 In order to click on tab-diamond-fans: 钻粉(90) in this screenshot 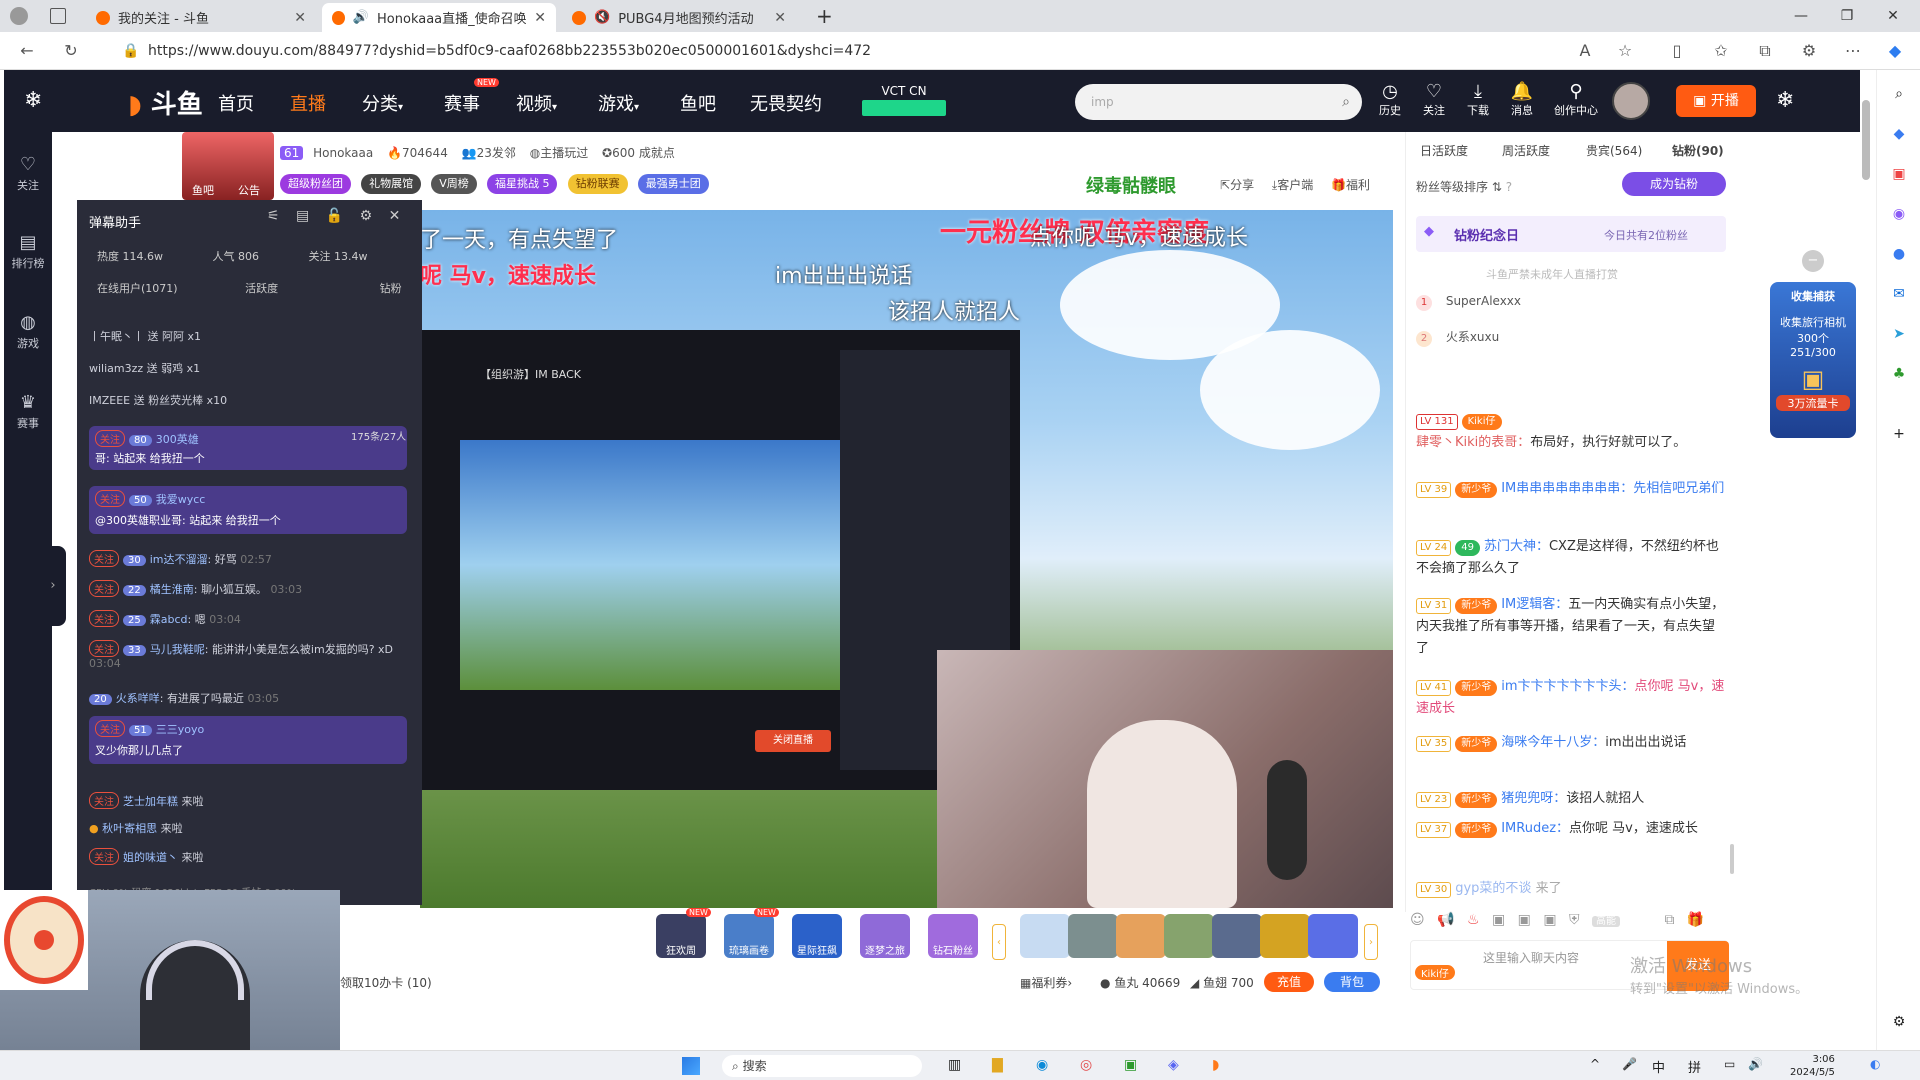, I will do `click(1698, 150)`.